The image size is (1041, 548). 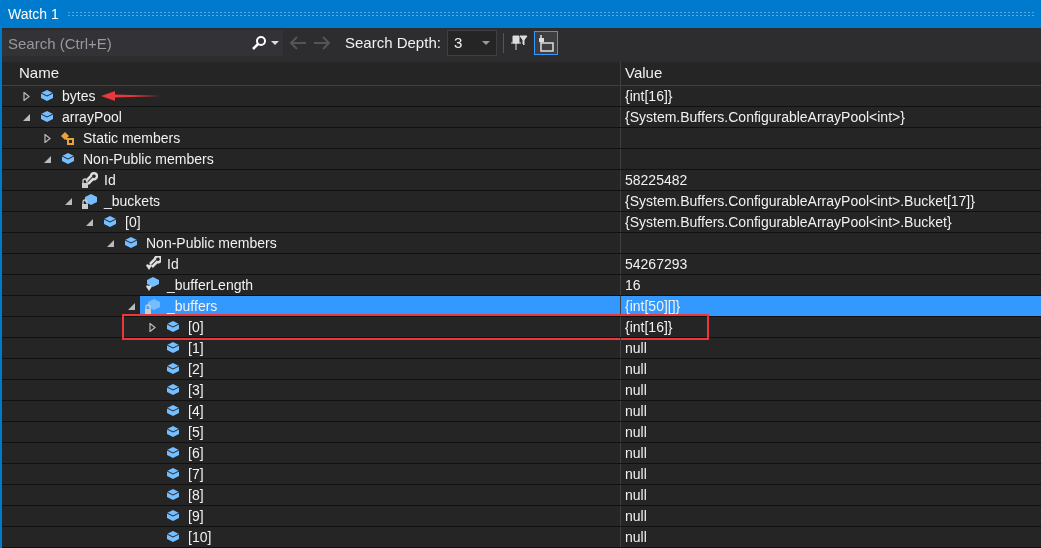 What do you see at coordinates (656, 264) in the screenshot?
I see `variable-value: 54267293` at bounding box center [656, 264].